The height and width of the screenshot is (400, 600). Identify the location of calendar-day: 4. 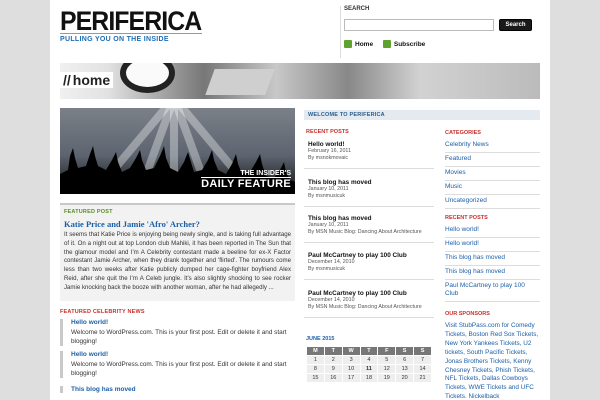
(369, 360).